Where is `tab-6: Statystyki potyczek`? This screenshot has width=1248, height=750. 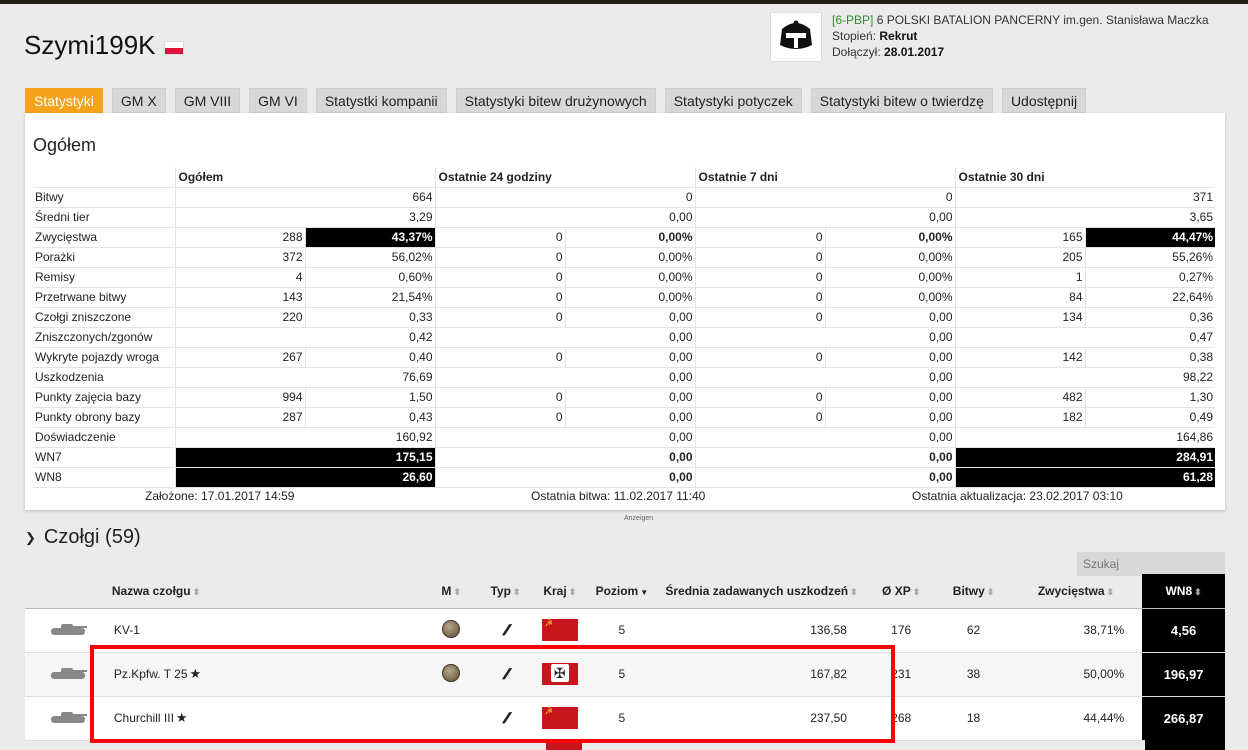
tab-6: Statystyki potyczek is located at coordinates (733, 100).